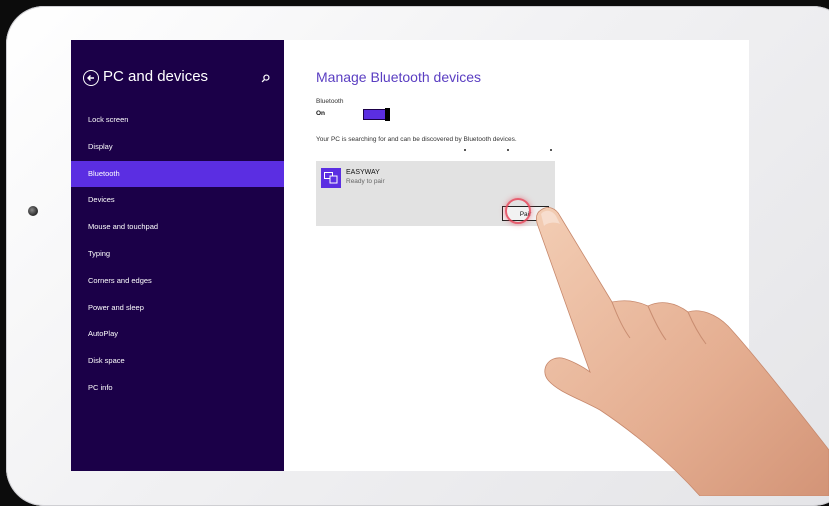  What do you see at coordinates (177, 388) in the screenshot?
I see `sidebar-item-pc-info: PC info` at bounding box center [177, 388].